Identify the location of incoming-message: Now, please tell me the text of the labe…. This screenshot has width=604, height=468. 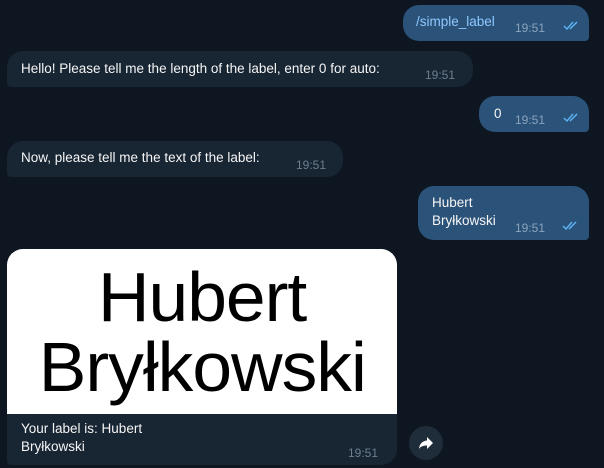
(175, 159).